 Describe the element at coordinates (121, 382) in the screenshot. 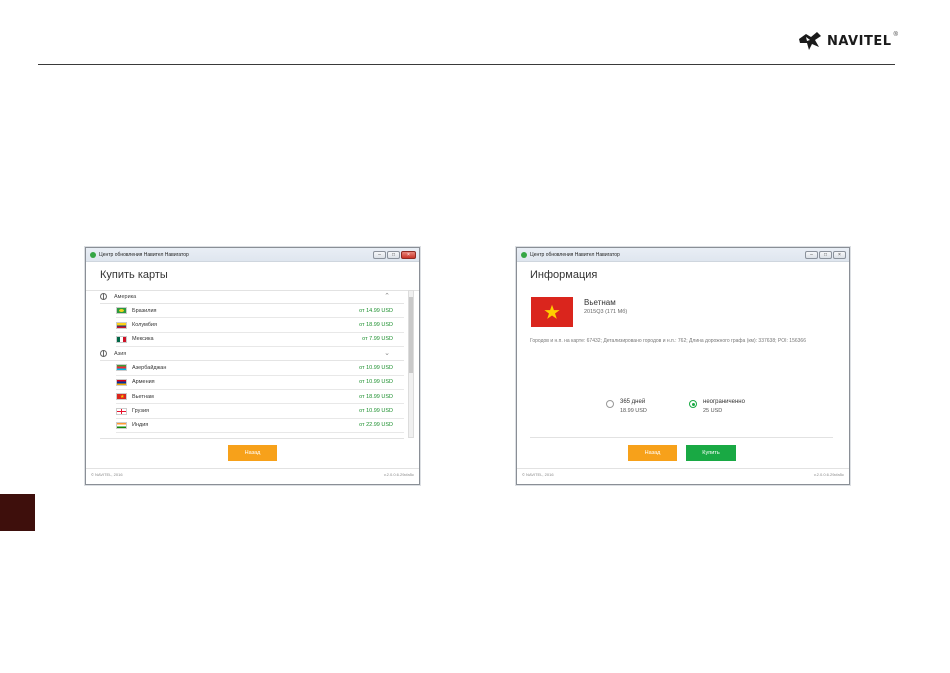

I see `armenia-flag-icon` at that location.